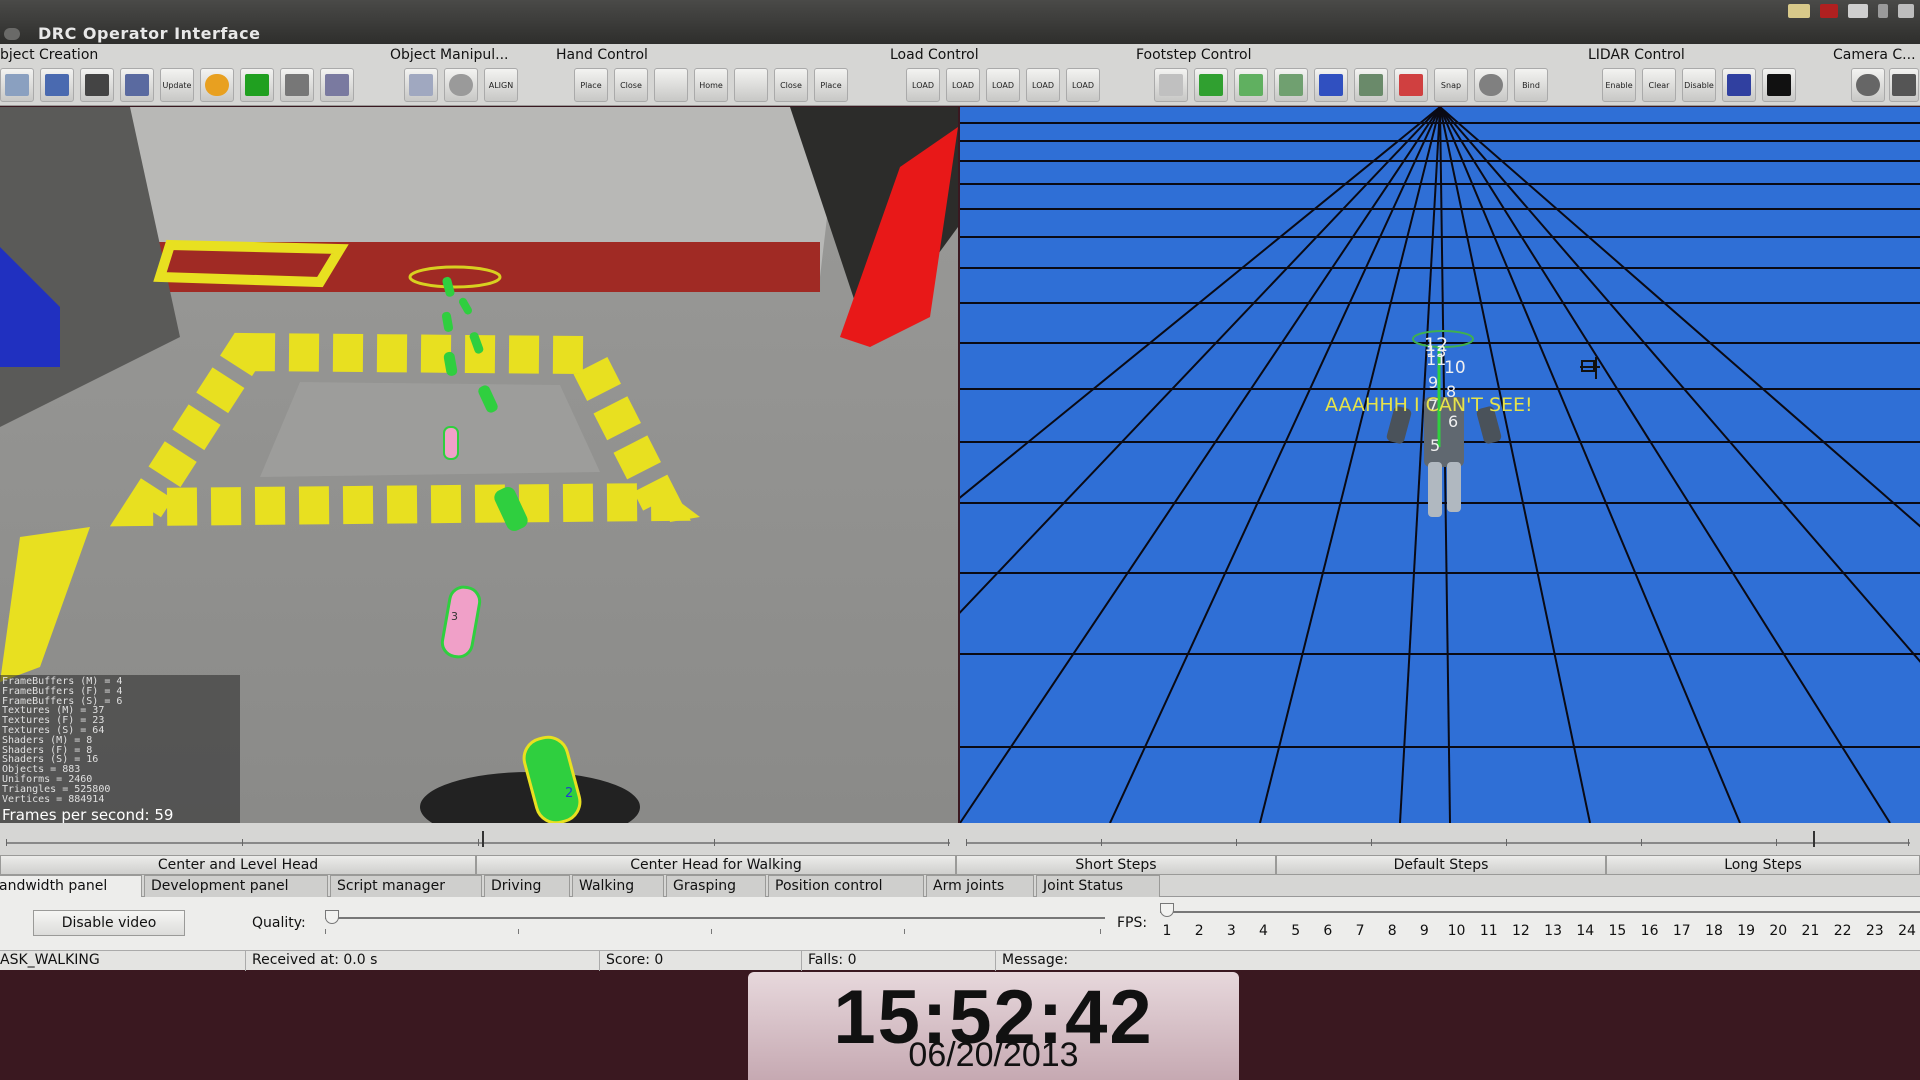 The height and width of the screenshot is (1080, 1920). I want to click on tab-position-control: Position control, so click(846, 886).